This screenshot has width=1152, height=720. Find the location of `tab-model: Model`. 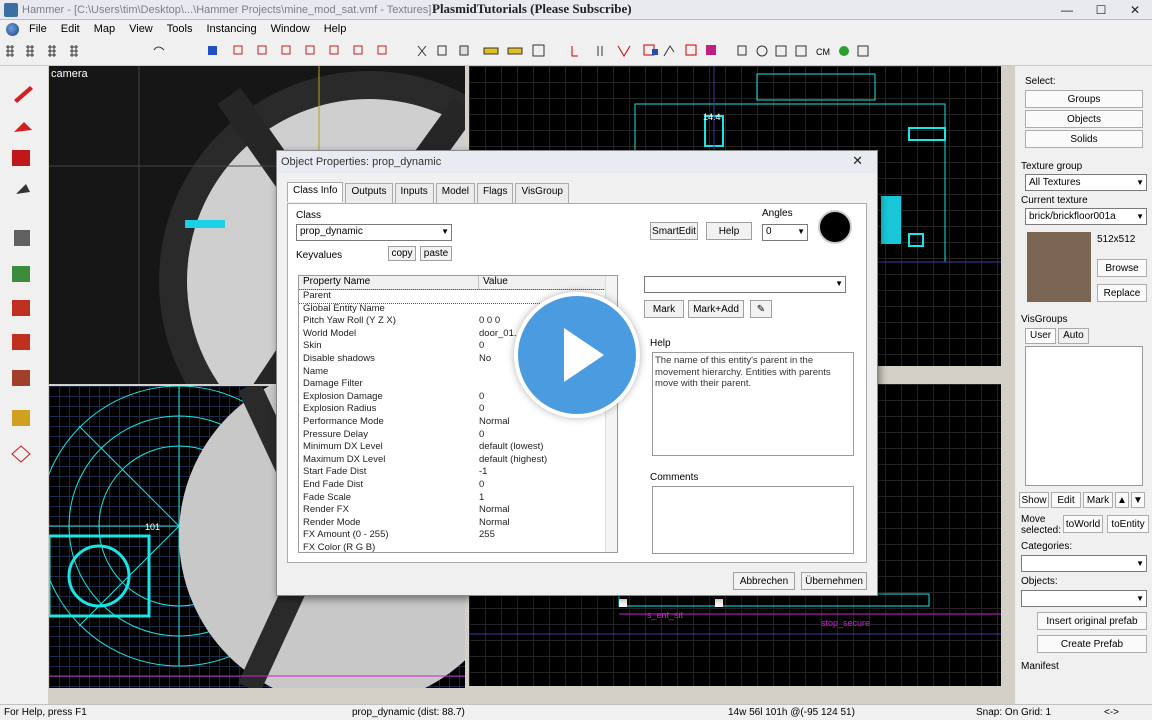

tab-model: Model is located at coordinates (455, 193).